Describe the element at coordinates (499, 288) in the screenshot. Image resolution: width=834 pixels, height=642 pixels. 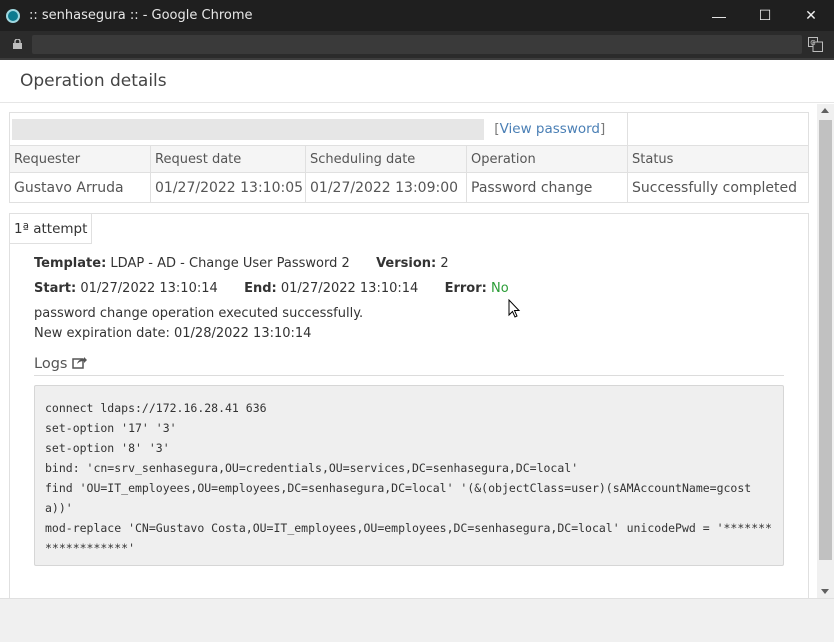
I see `error-value: No` at that location.